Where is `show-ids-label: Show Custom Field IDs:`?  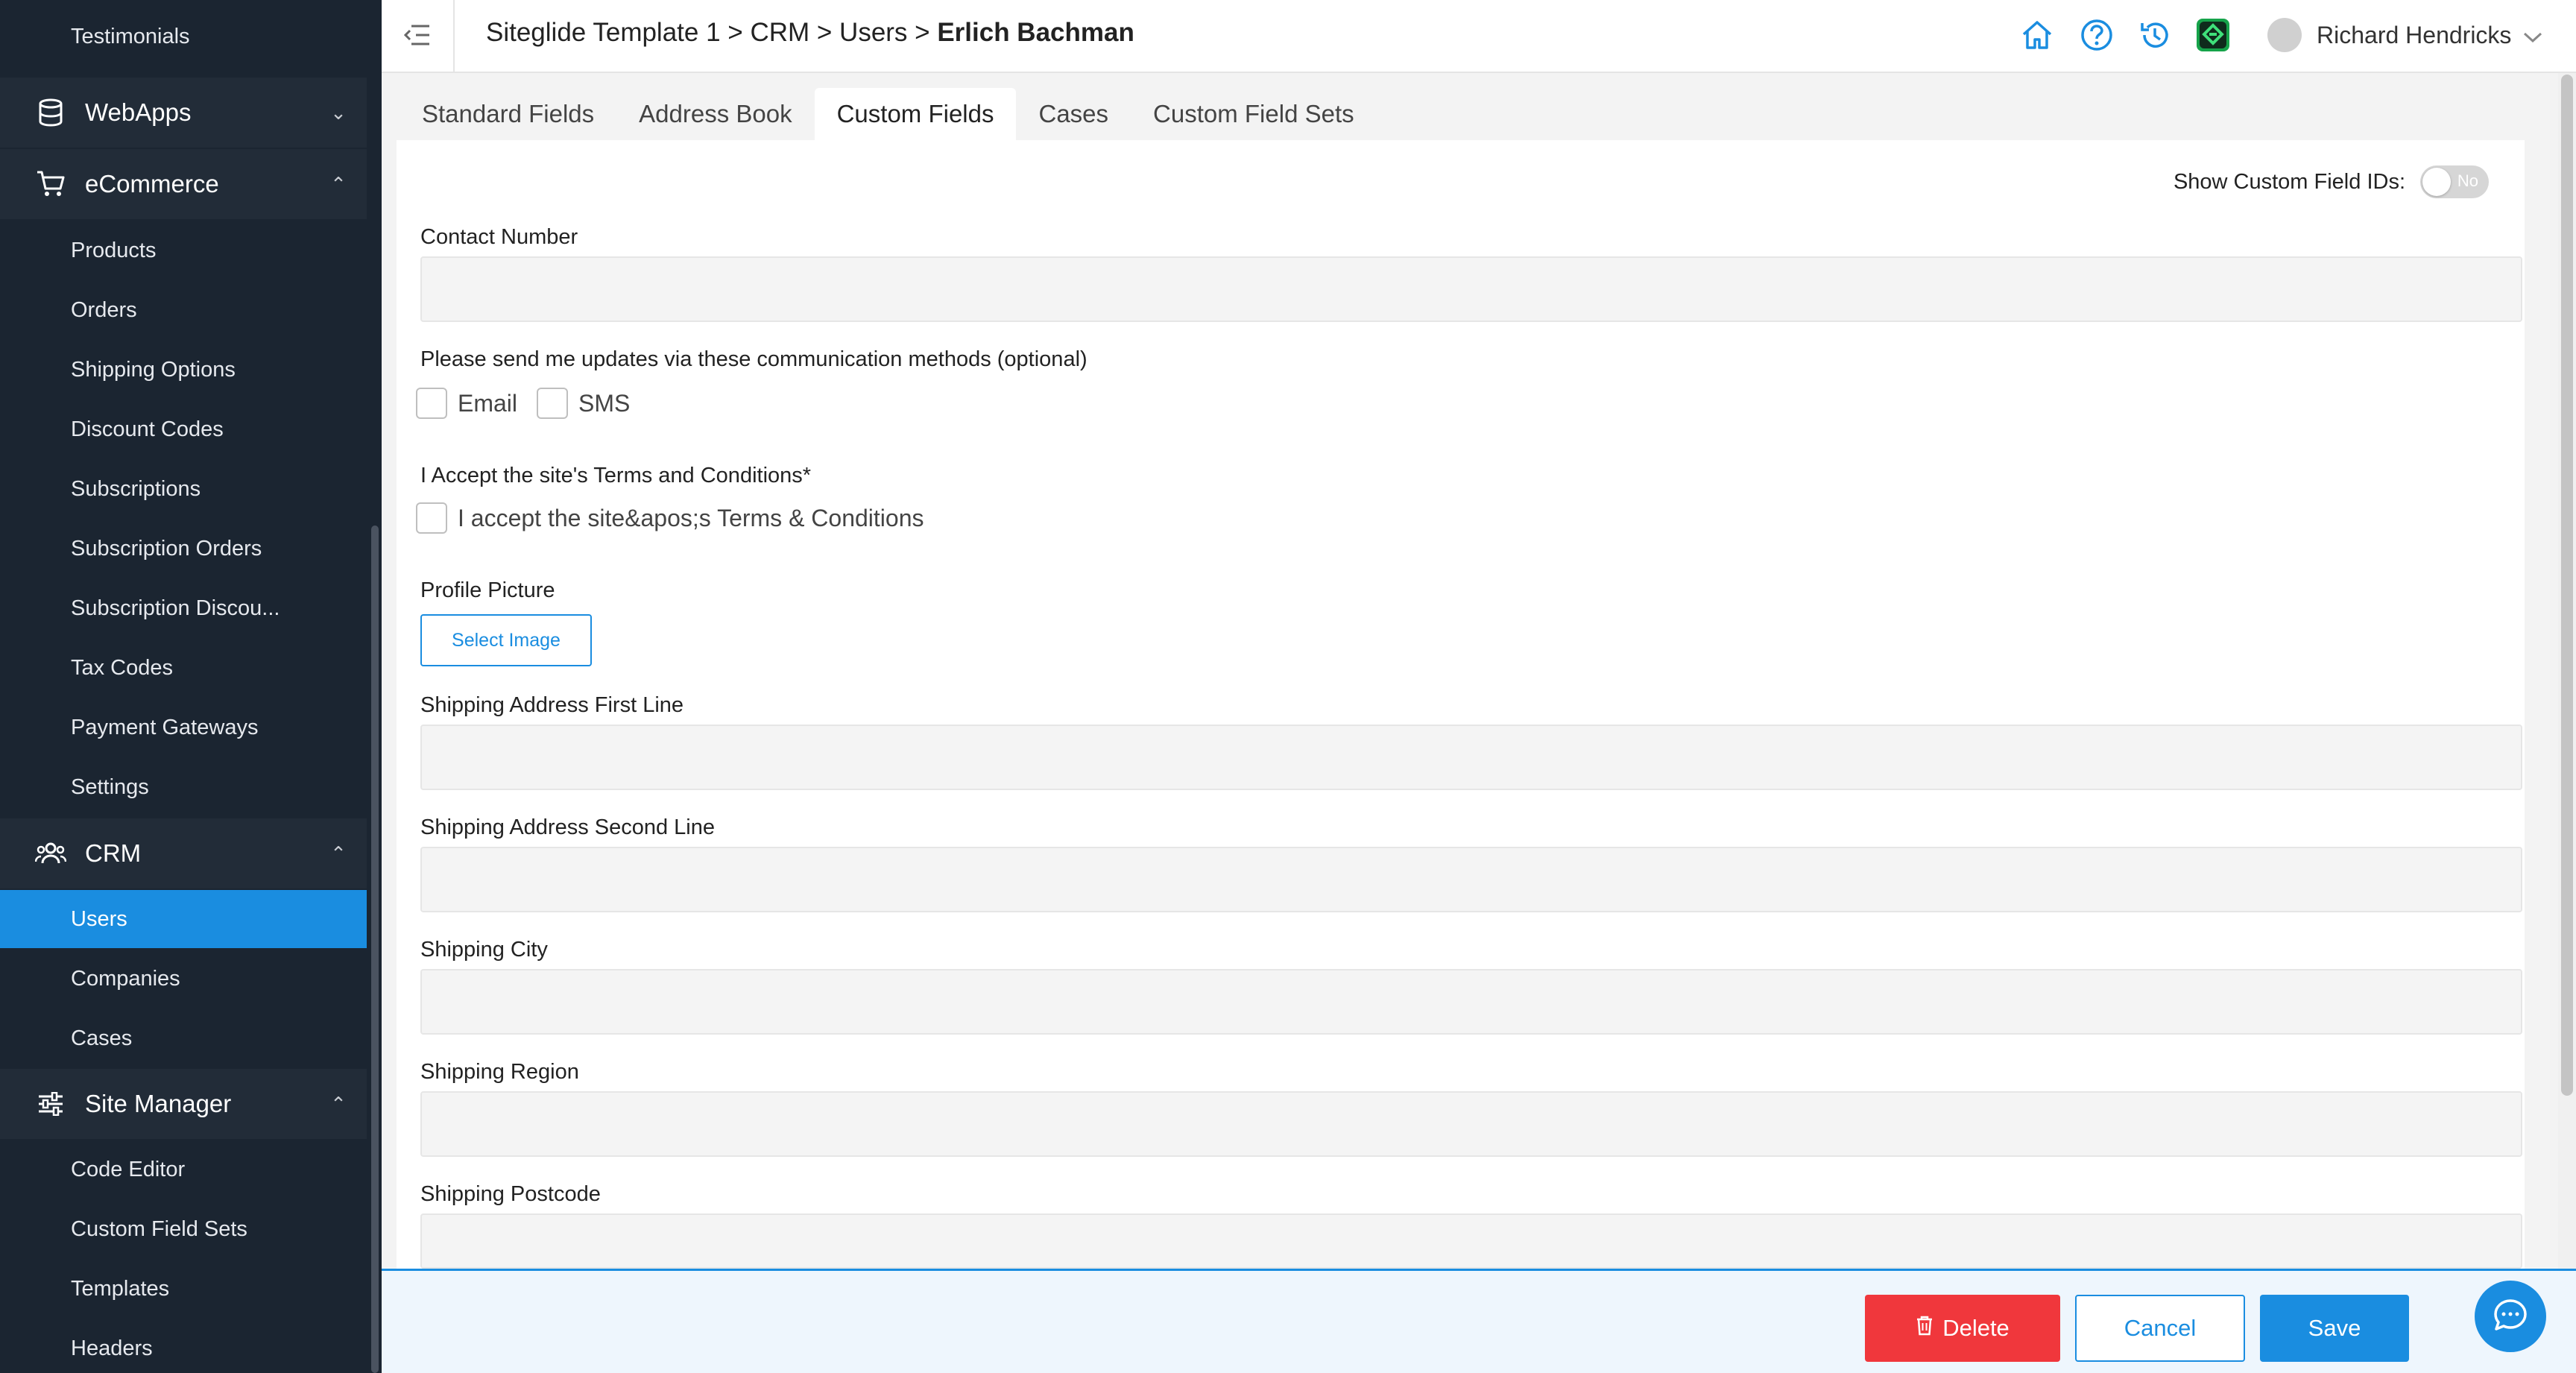 show-ids-label: Show Custom Field IDs: is located at coordinates (2289, 181).